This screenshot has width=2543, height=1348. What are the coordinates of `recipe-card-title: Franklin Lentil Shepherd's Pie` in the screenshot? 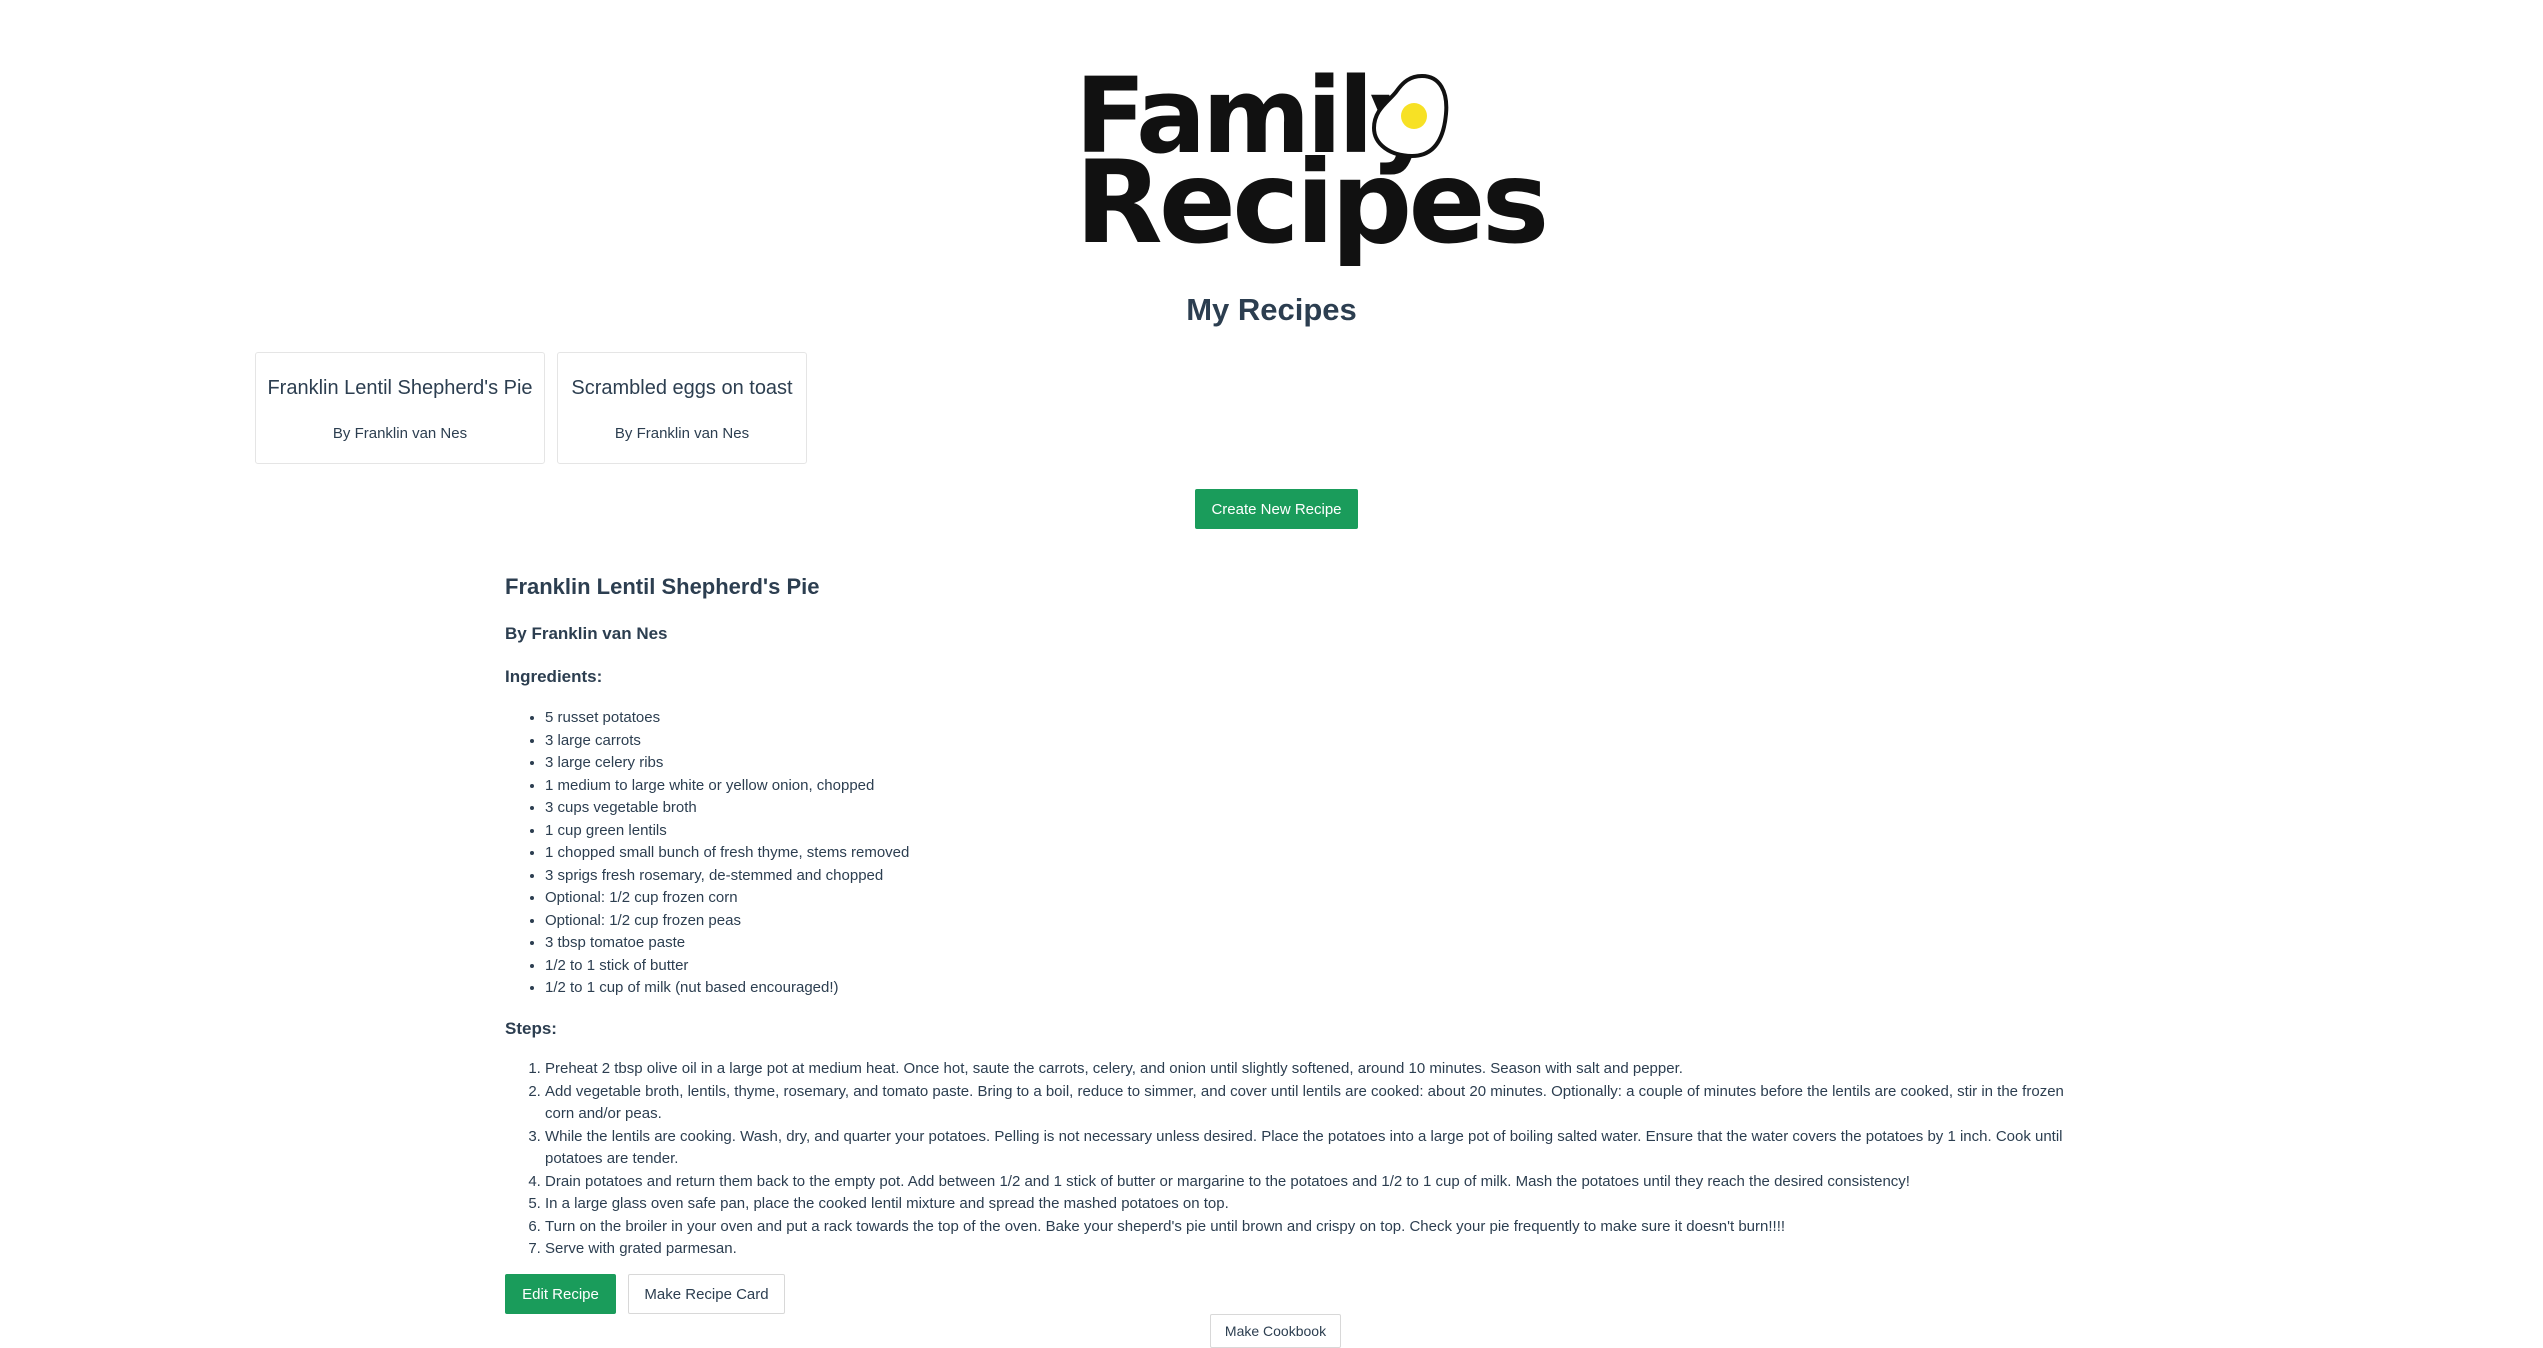 It's located at (400, 388).